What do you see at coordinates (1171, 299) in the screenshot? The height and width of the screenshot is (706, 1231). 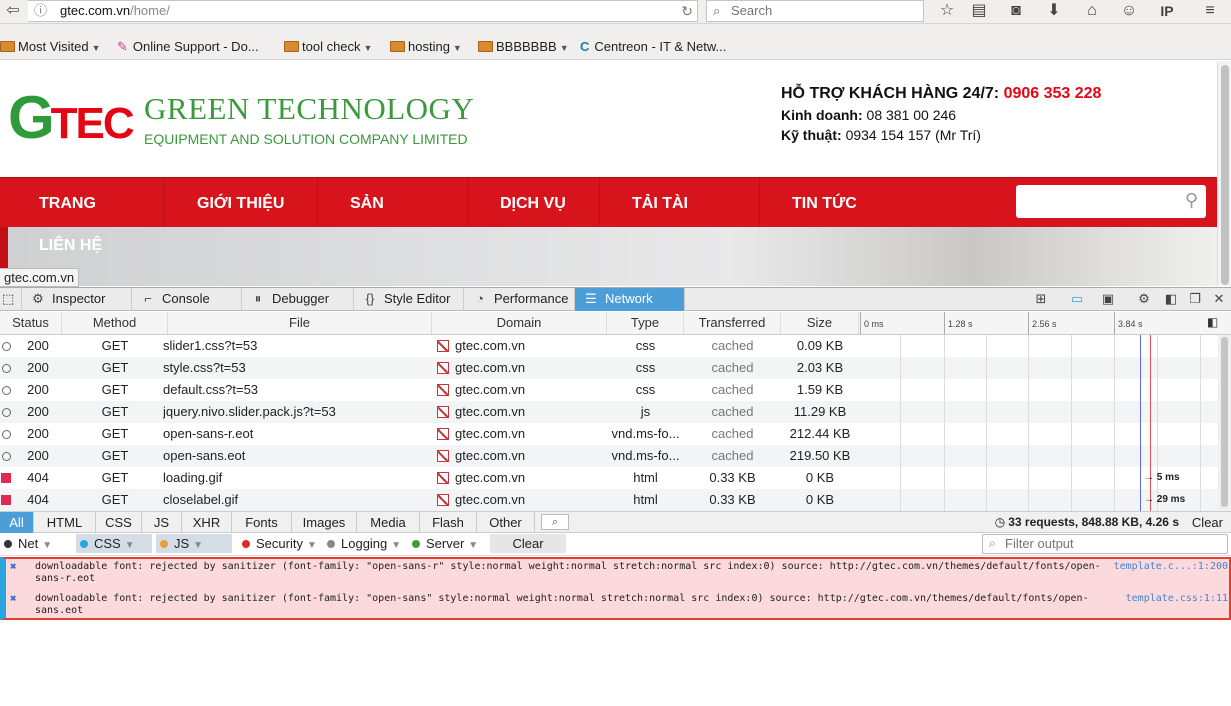 I see `dock-side-icon: ◧` at bounding box center [1171, 299].